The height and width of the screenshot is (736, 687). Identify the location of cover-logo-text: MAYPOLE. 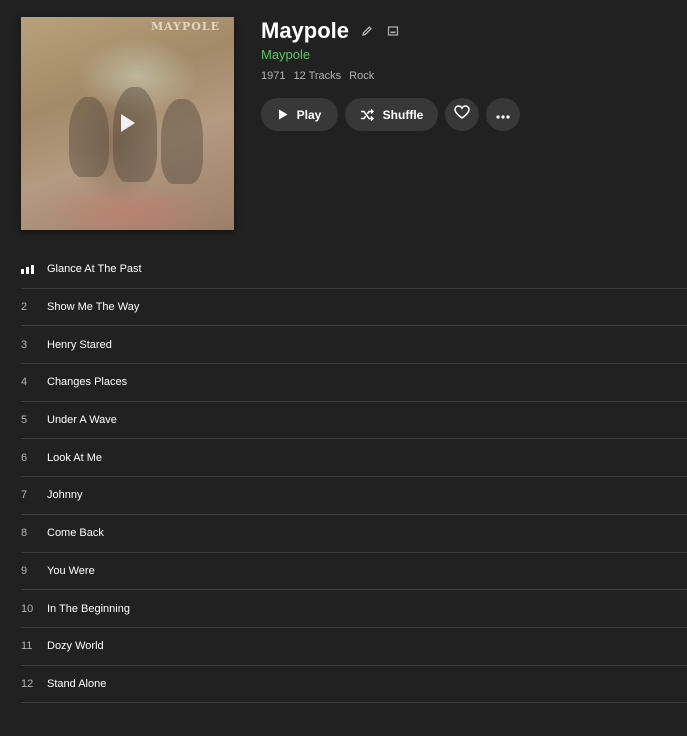
(185, 26).